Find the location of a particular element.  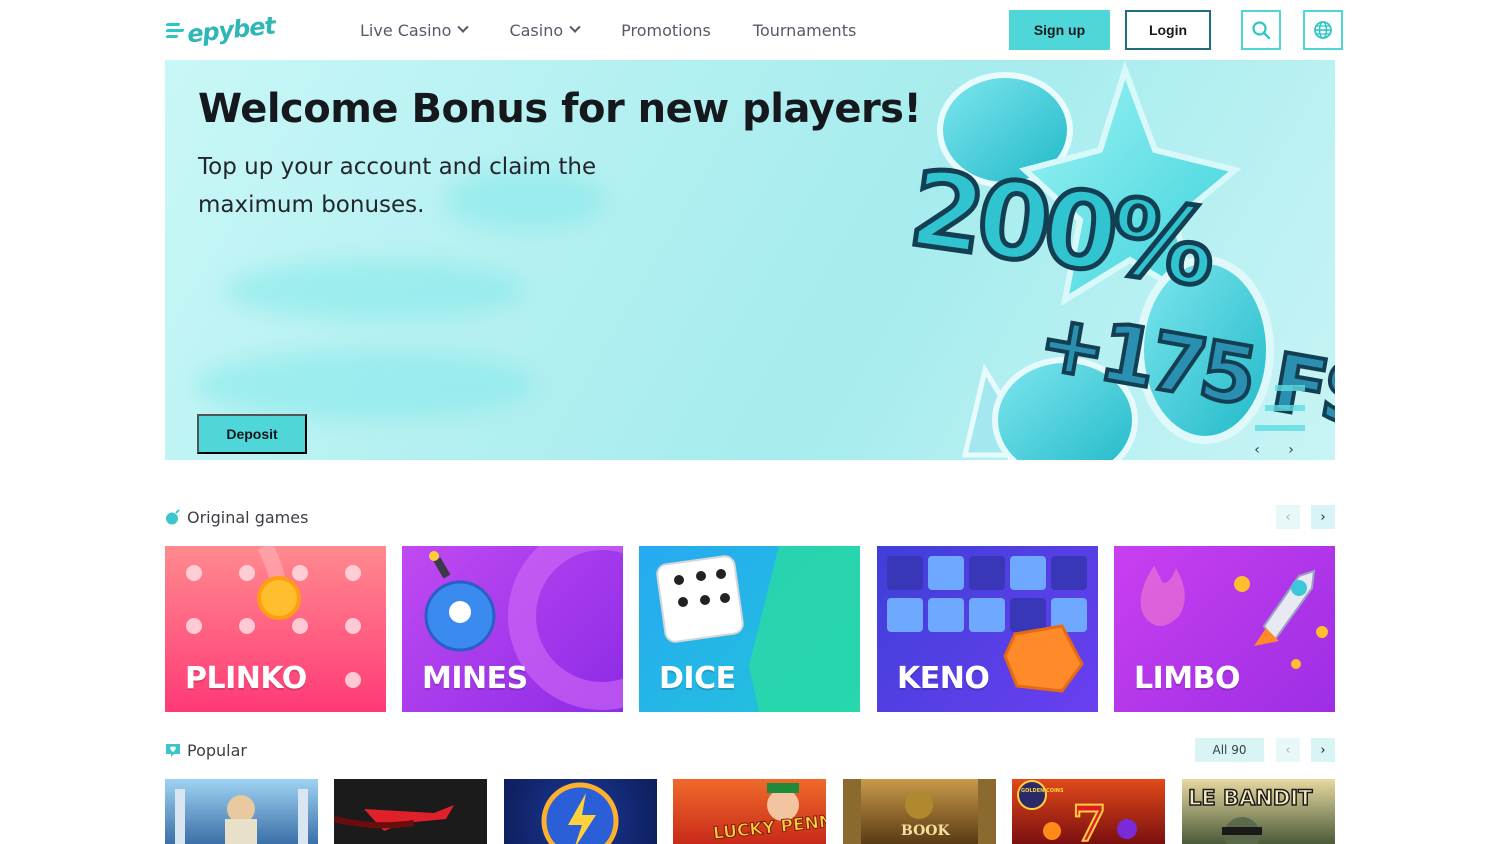

logo-mark is located at coordinates (175, 30).